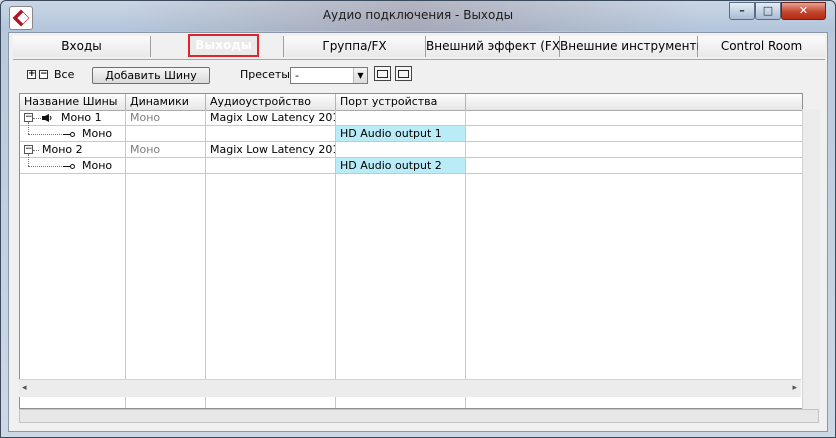 The height and width of the screenshot is (438, 836). What do you see at coordinates (329, 75) in the screenshot?
I see `presets-select: - ▼` at bounding box center [329, 75].